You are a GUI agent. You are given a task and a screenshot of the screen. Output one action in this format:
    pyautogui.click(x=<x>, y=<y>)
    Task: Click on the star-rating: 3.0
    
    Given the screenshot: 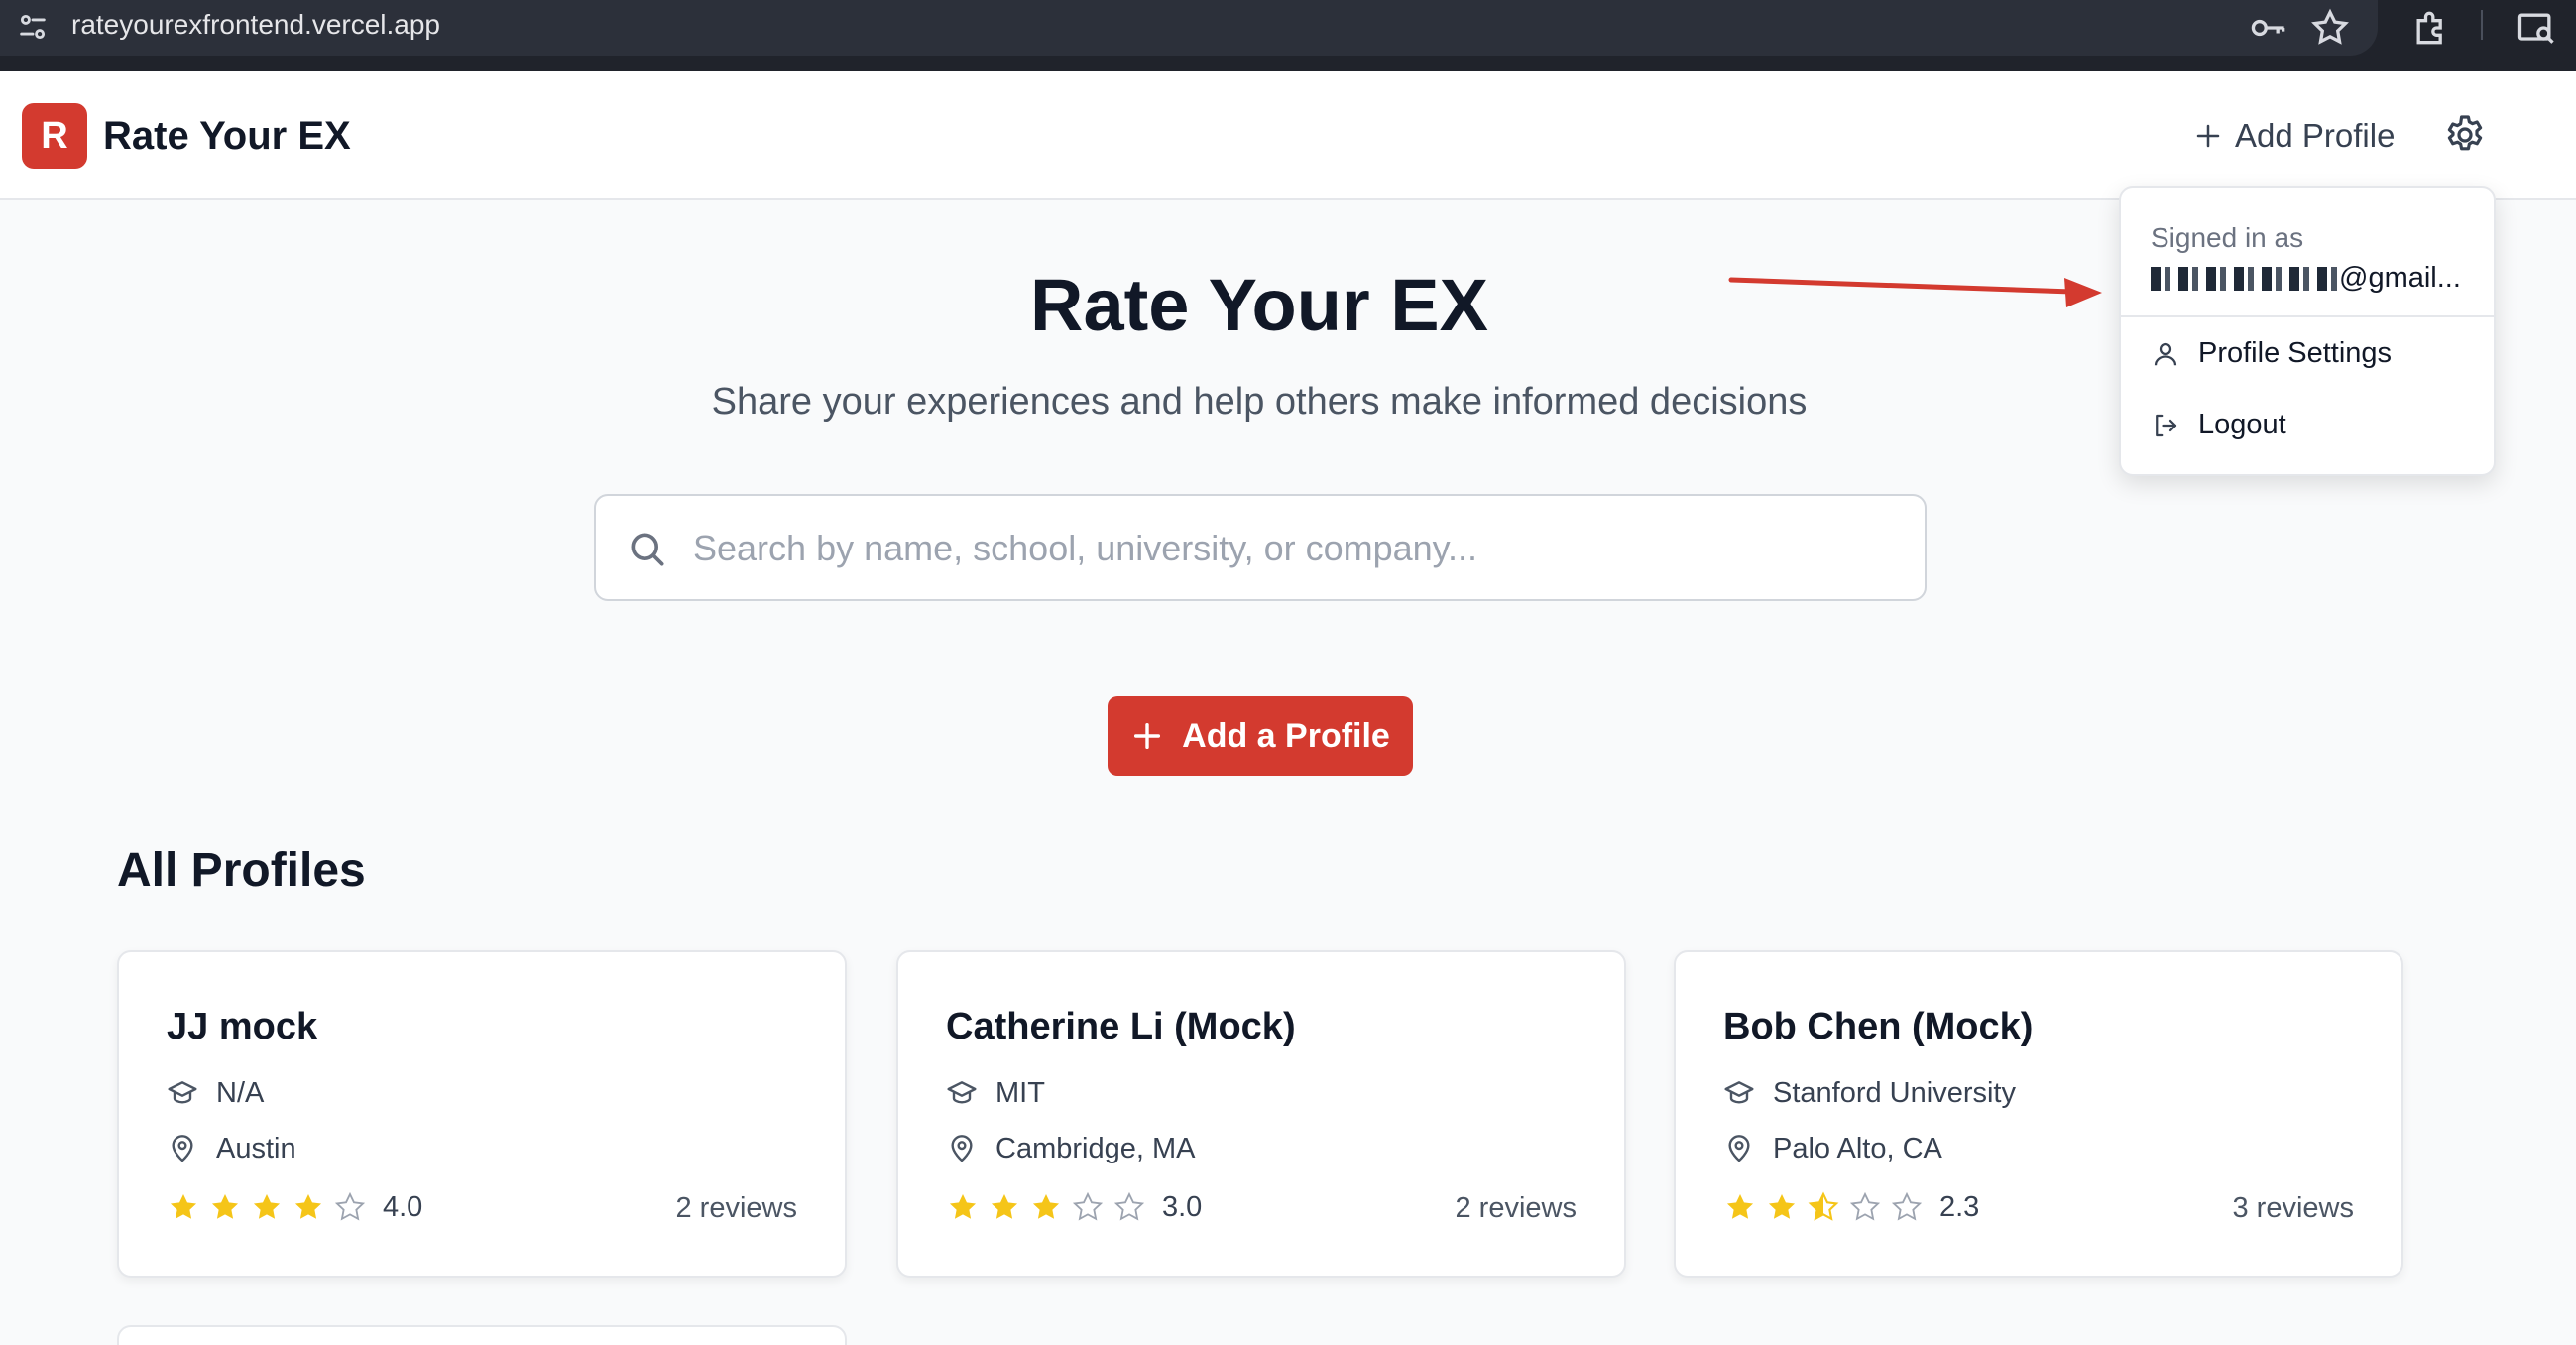 What is the action you would take?
    pyautogui.click(x=1074, y=1207)
    